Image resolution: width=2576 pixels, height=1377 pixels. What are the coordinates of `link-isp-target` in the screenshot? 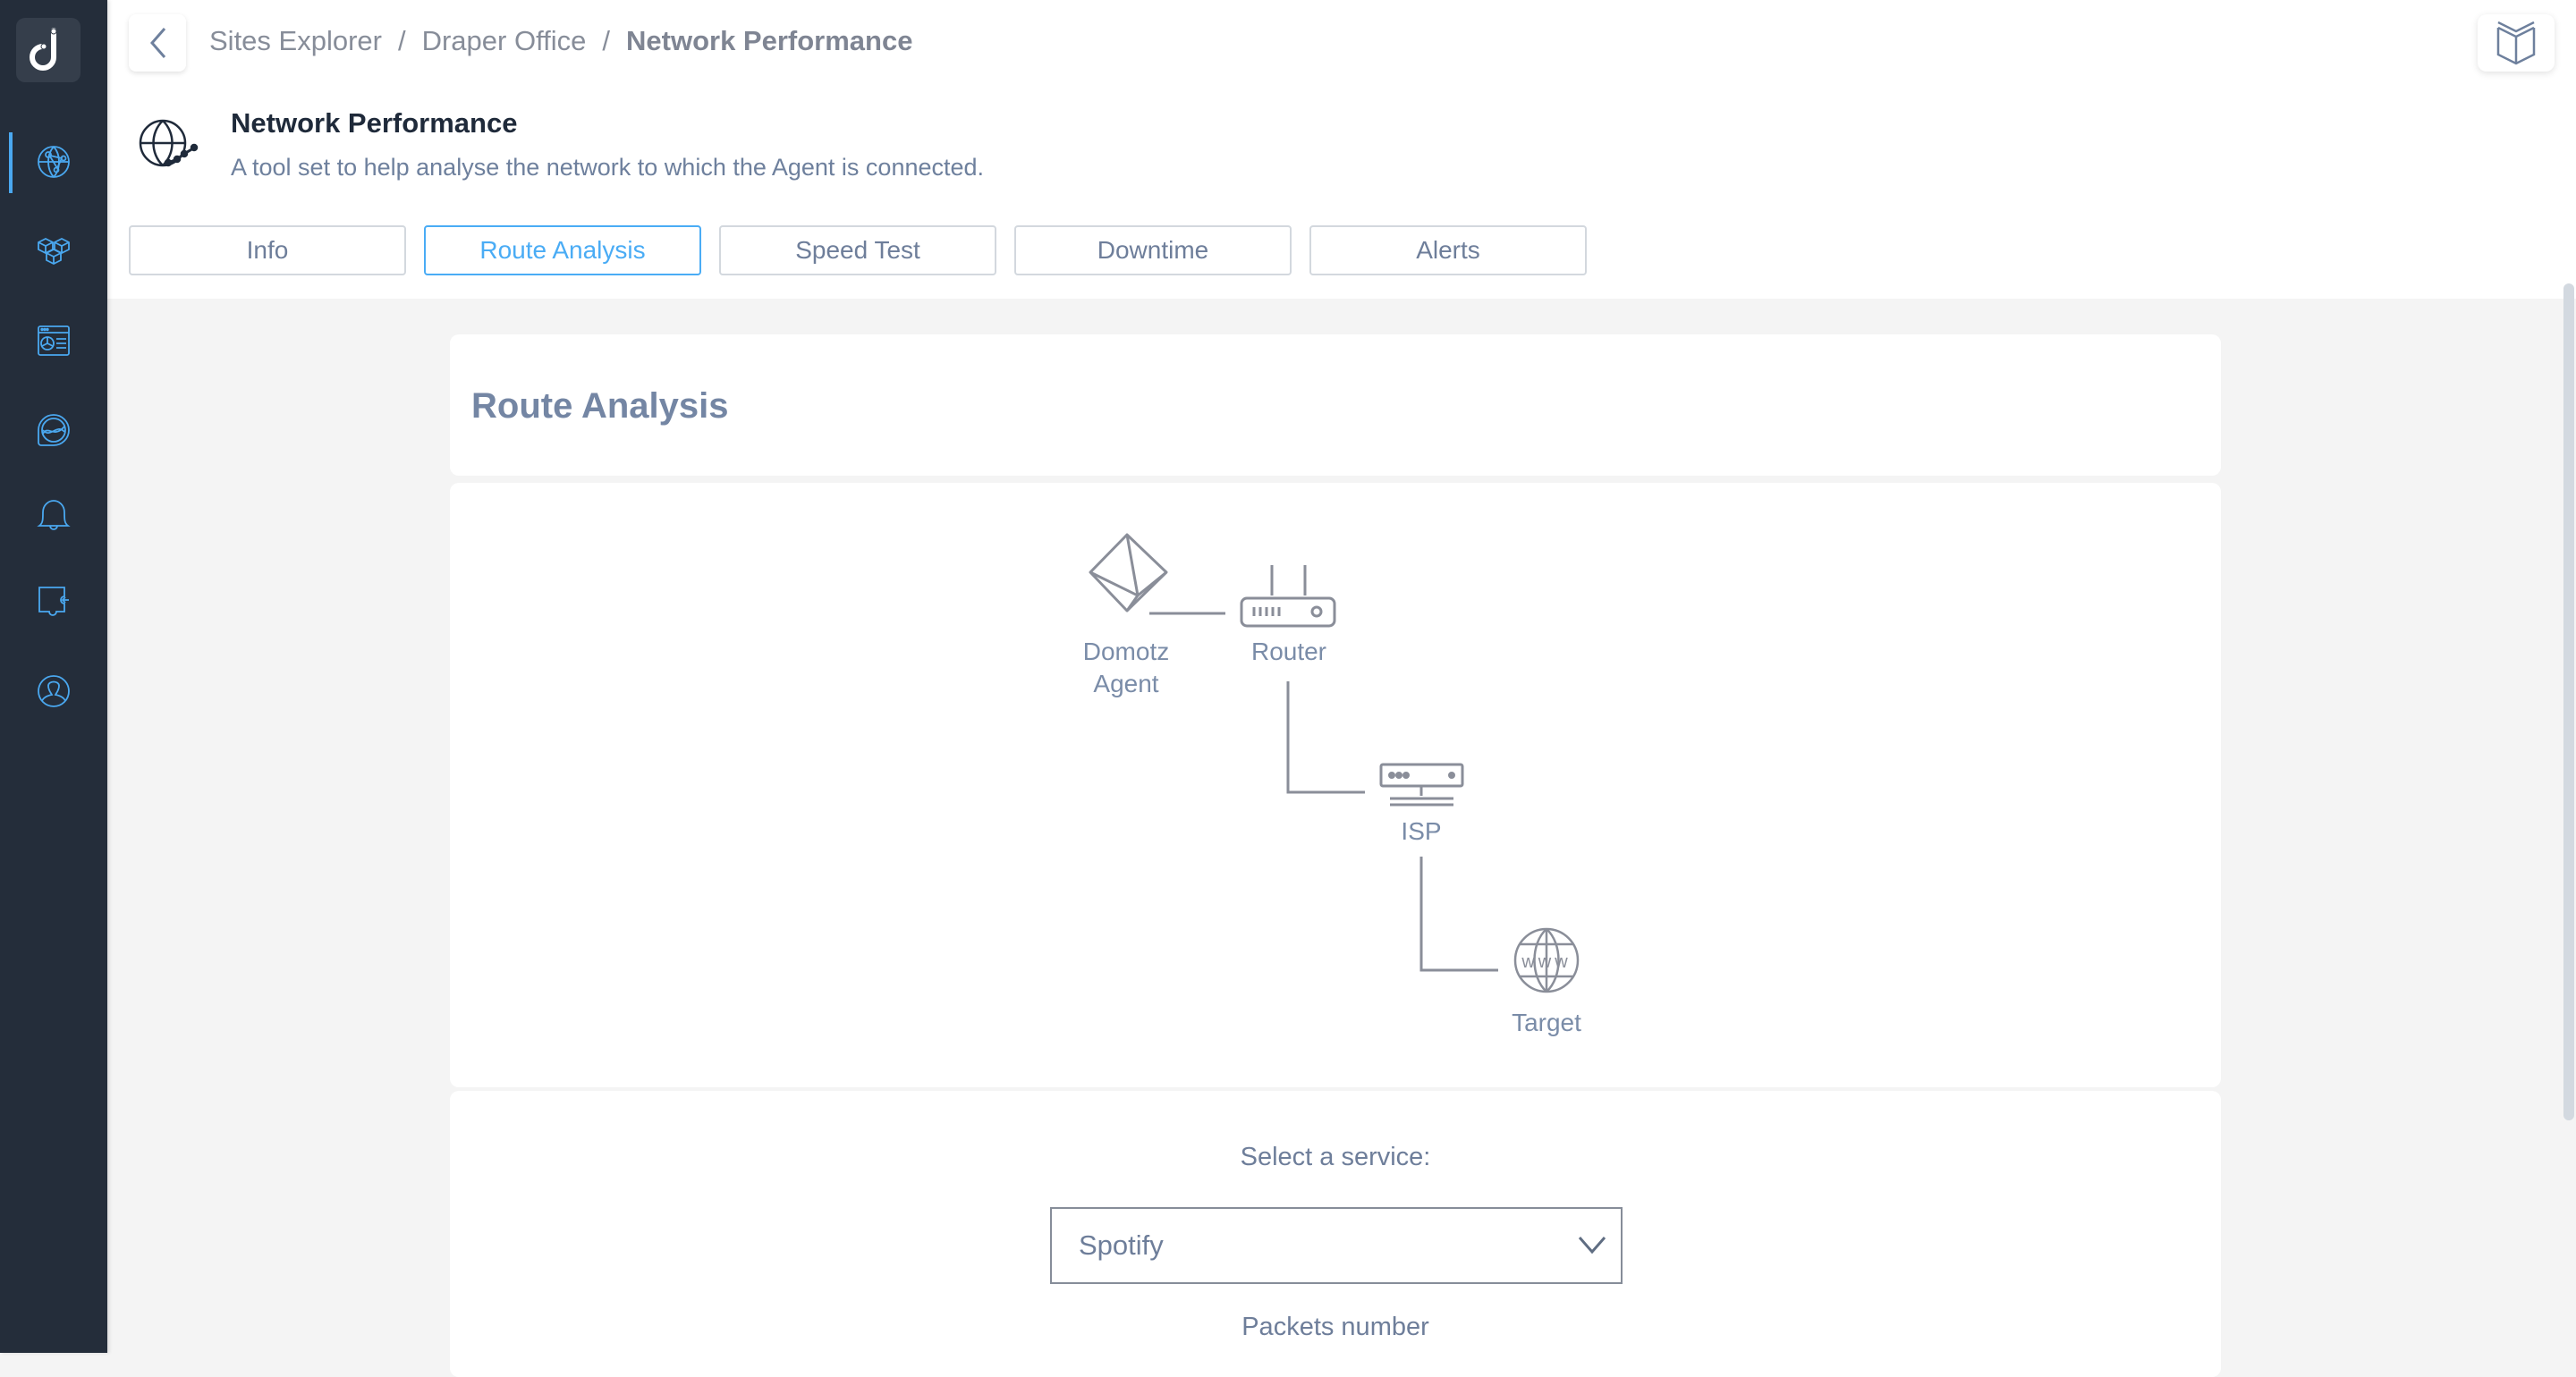 It's located at (1458, 914).